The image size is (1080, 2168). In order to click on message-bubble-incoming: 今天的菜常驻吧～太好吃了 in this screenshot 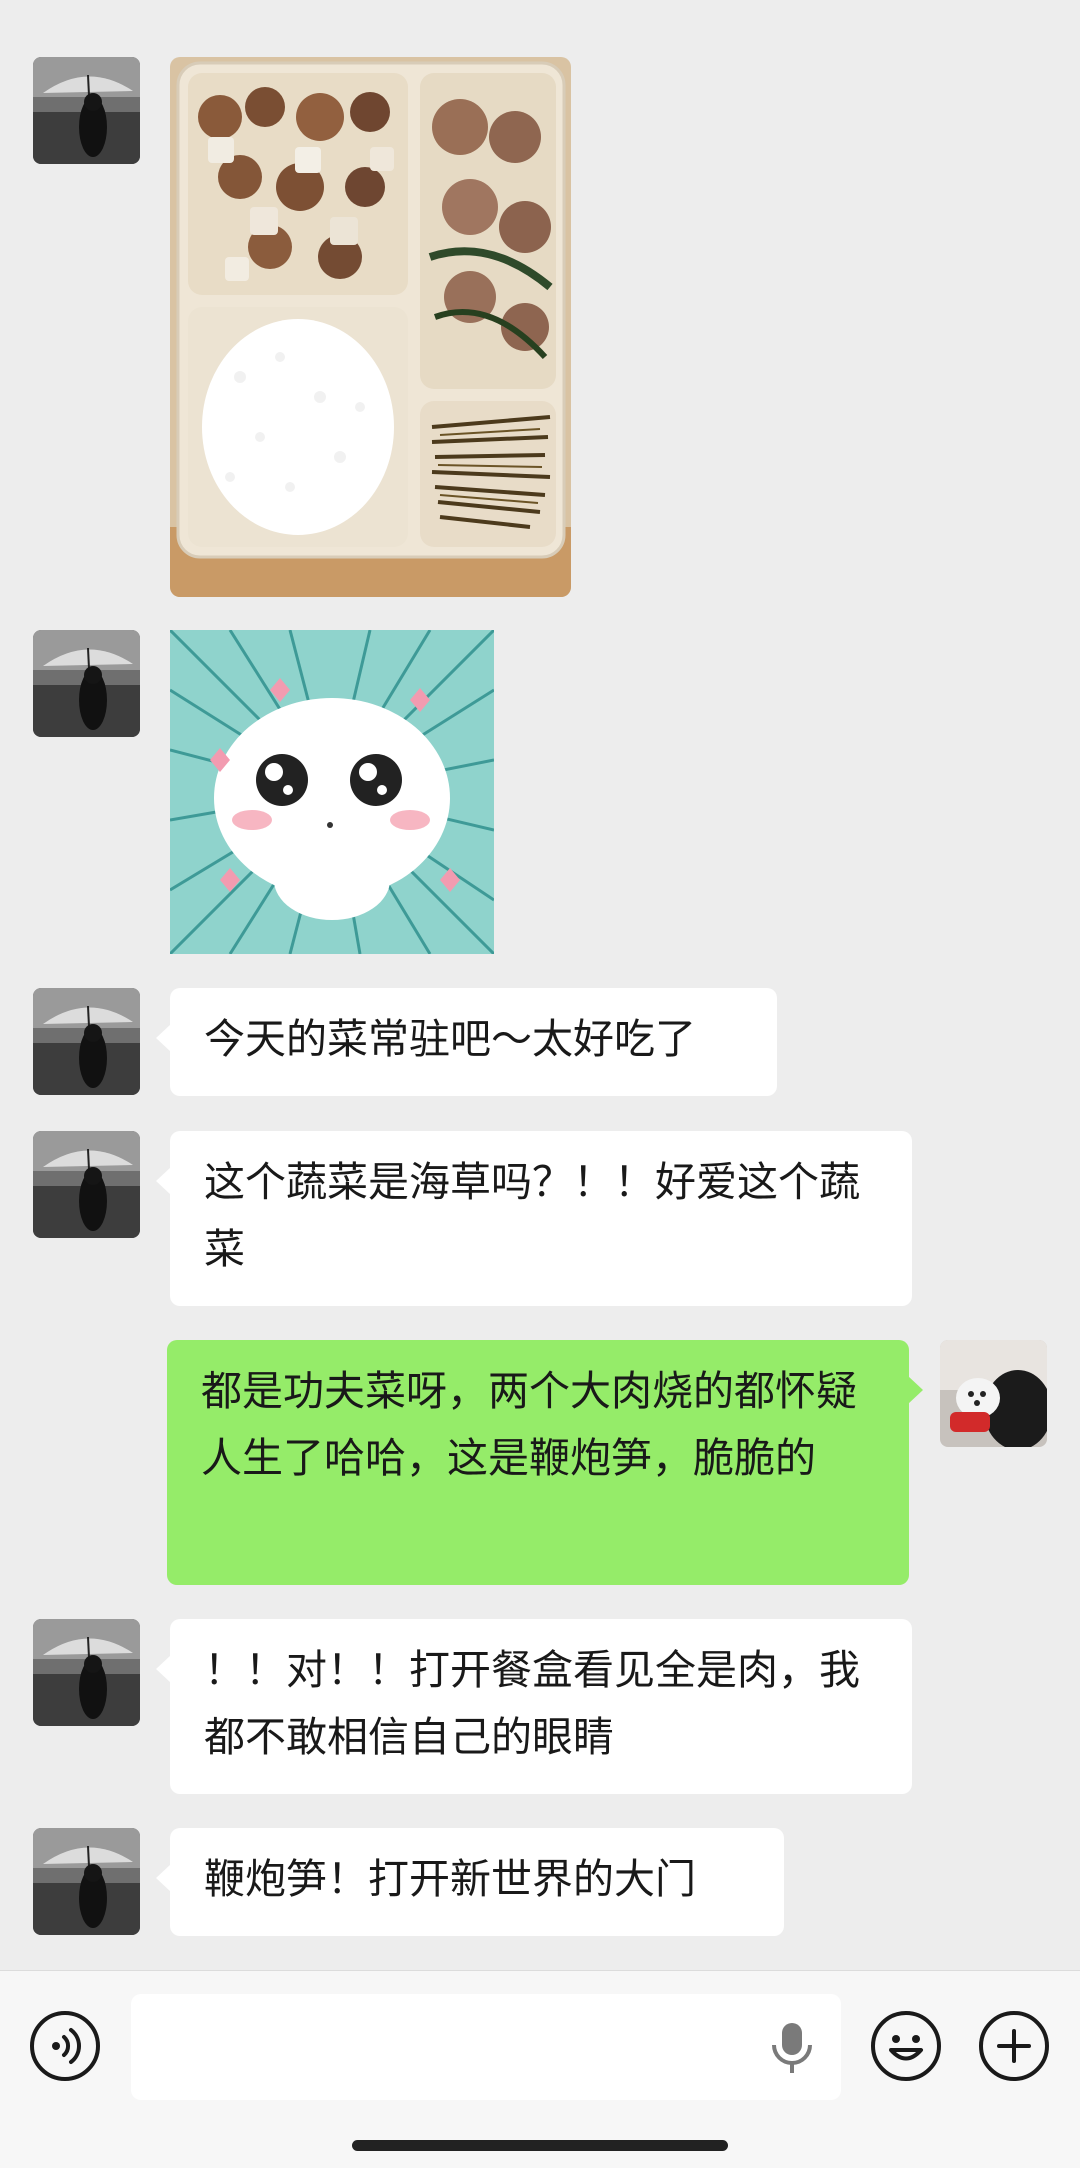, I will do `click(466, 1042)`.